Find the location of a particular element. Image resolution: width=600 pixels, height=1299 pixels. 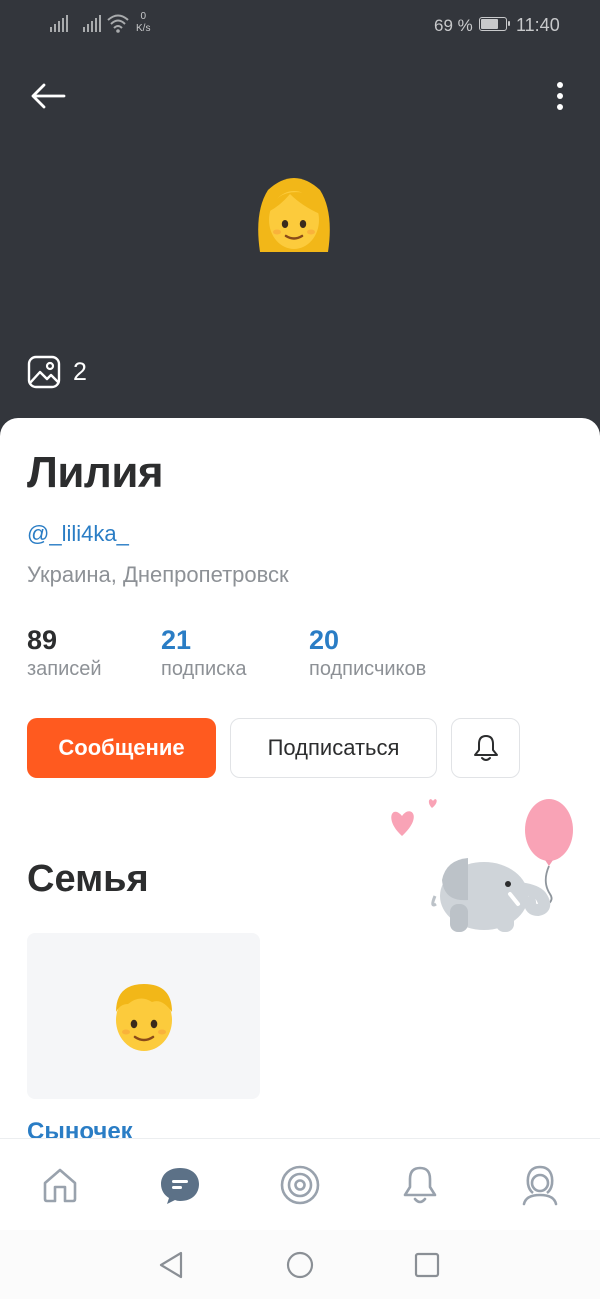

bottom-tab-bar is located at coordinates (300, 1184).